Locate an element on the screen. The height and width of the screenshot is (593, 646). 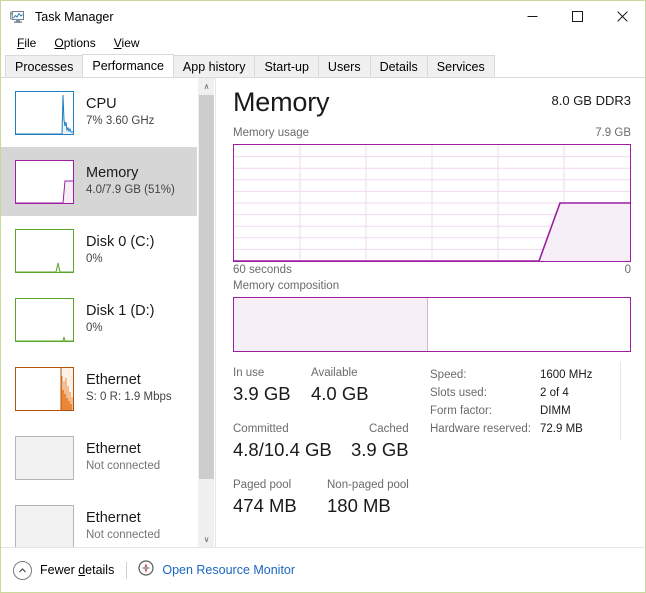
sidebar-item-ethernet-1-sub: S: 0 R: 1.9 Mbps is located at coordinates (129, 397).